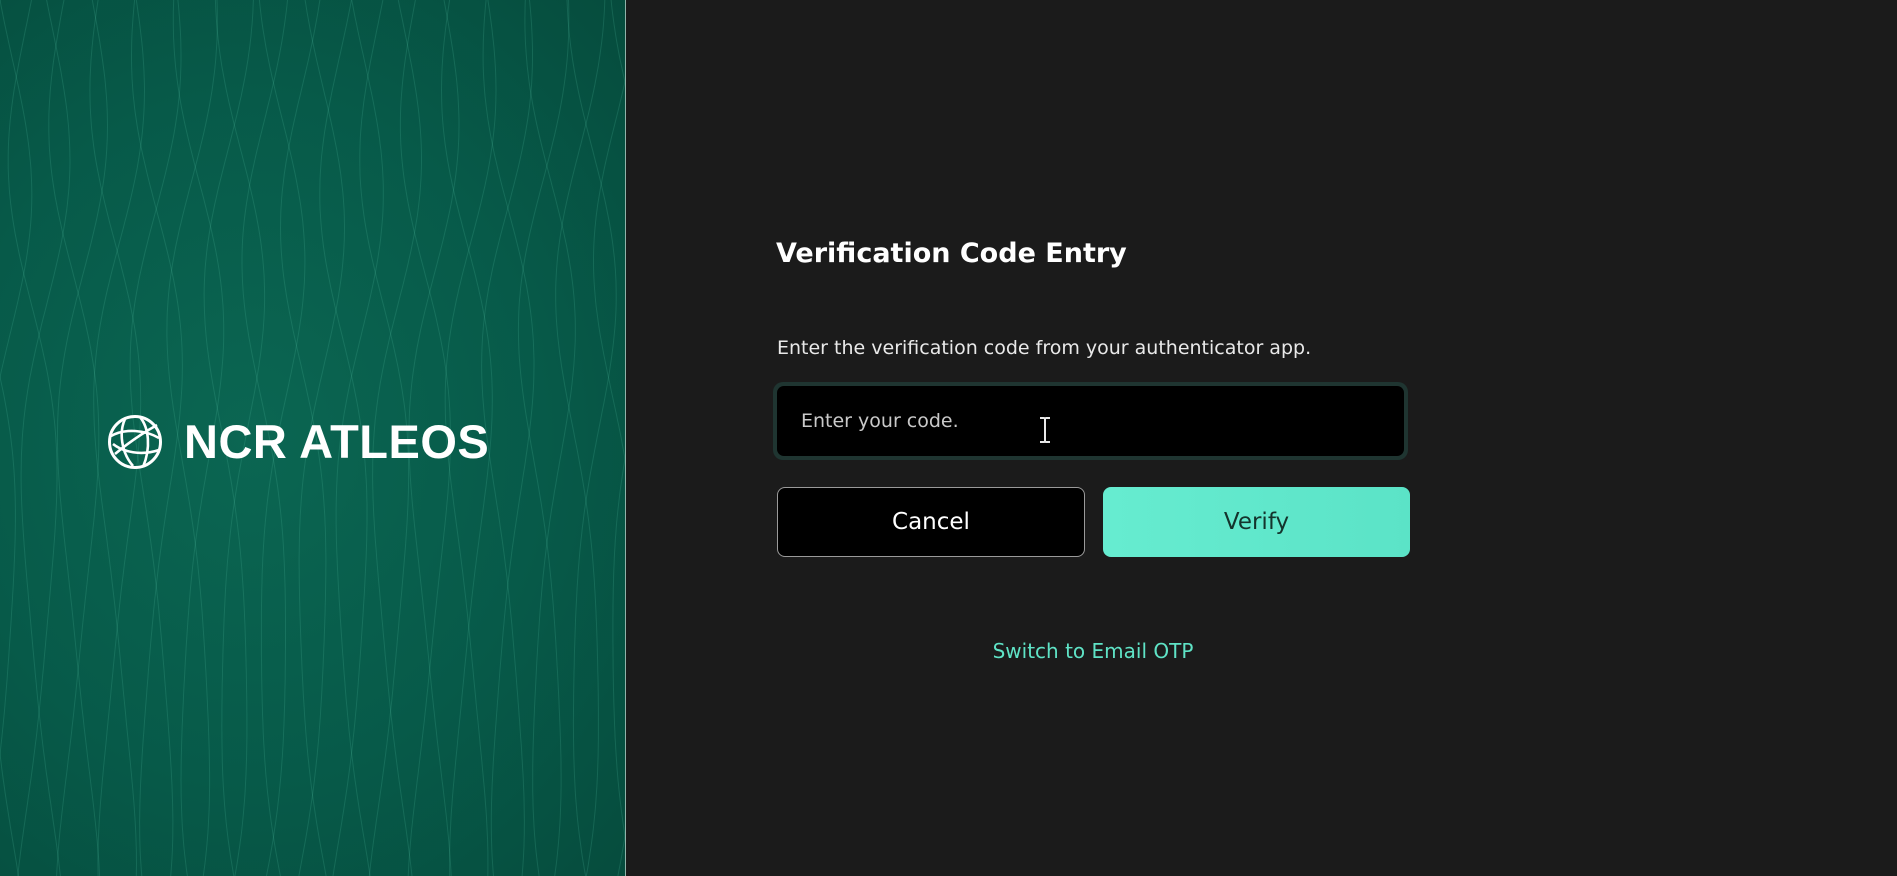 The image size is (1897, 876). Describe the element at coordinates (337, 441) in the screenshot. I see `logo-text: NCR ATLEOS` at that location.